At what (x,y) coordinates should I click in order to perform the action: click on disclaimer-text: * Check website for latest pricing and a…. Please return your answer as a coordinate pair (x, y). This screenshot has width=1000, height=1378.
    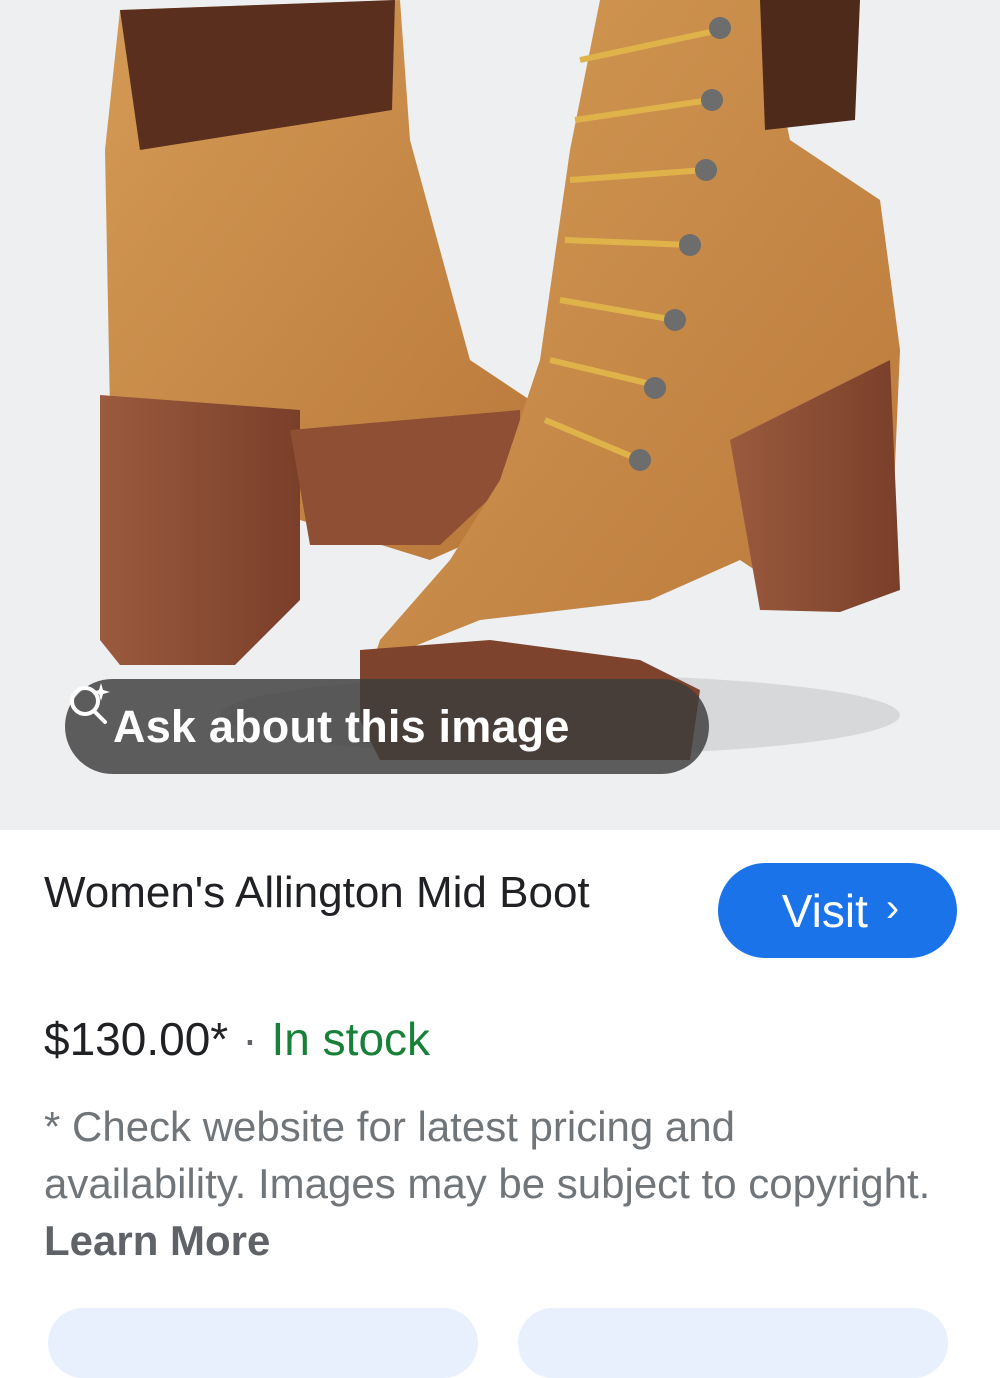
    Looking at the image, I should click on (487, 1155).